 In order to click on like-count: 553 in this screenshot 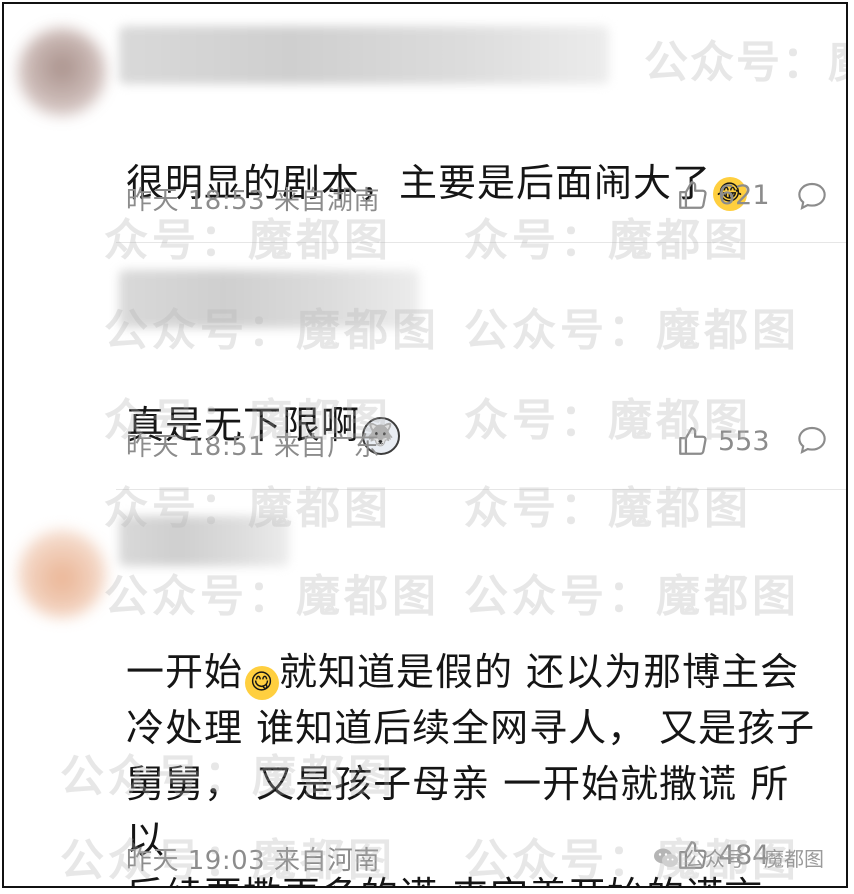, I will do `click(744, 441)`.